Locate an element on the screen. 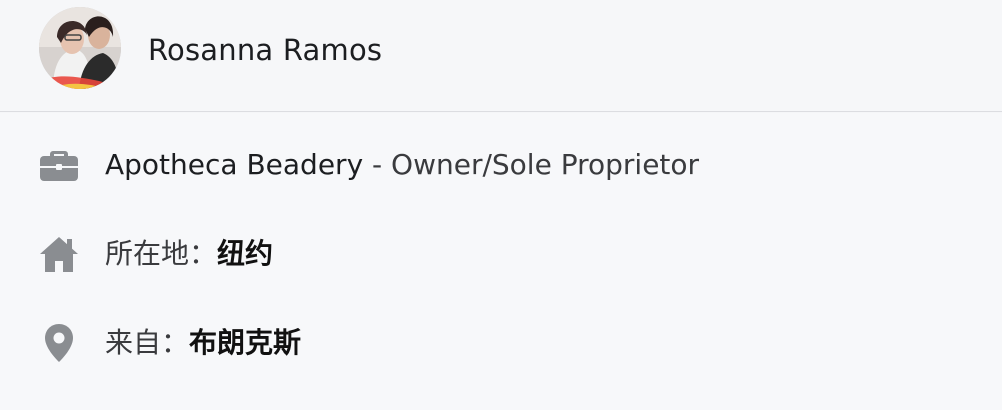 The image size is (1002, 410). from-label: 来自： is located at coordinates (147, 342).